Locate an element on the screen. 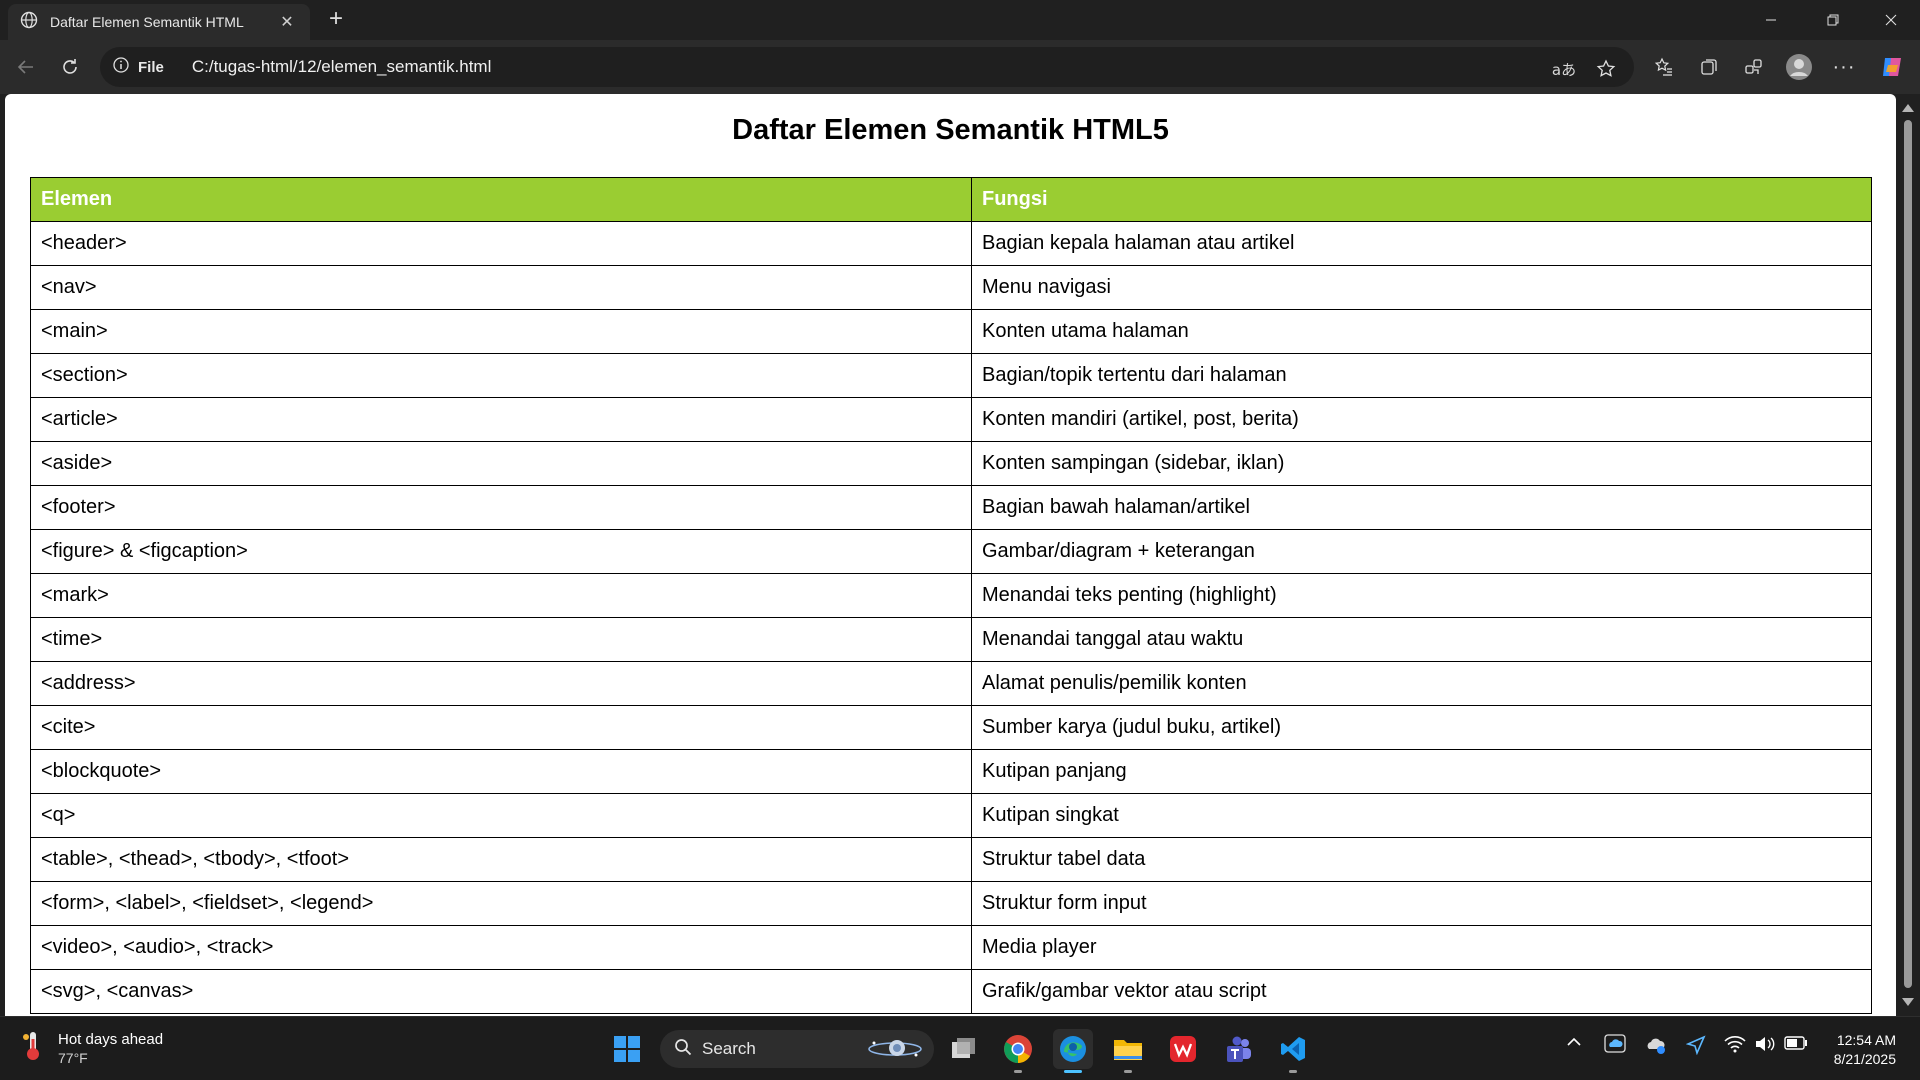  element-cell: <nav> is located at coordinates (501, 287).